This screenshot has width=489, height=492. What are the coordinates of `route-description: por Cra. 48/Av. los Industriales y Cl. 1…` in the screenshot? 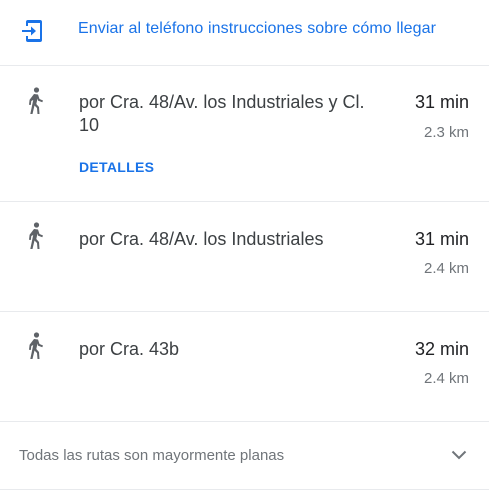 It's located at (222, 113).